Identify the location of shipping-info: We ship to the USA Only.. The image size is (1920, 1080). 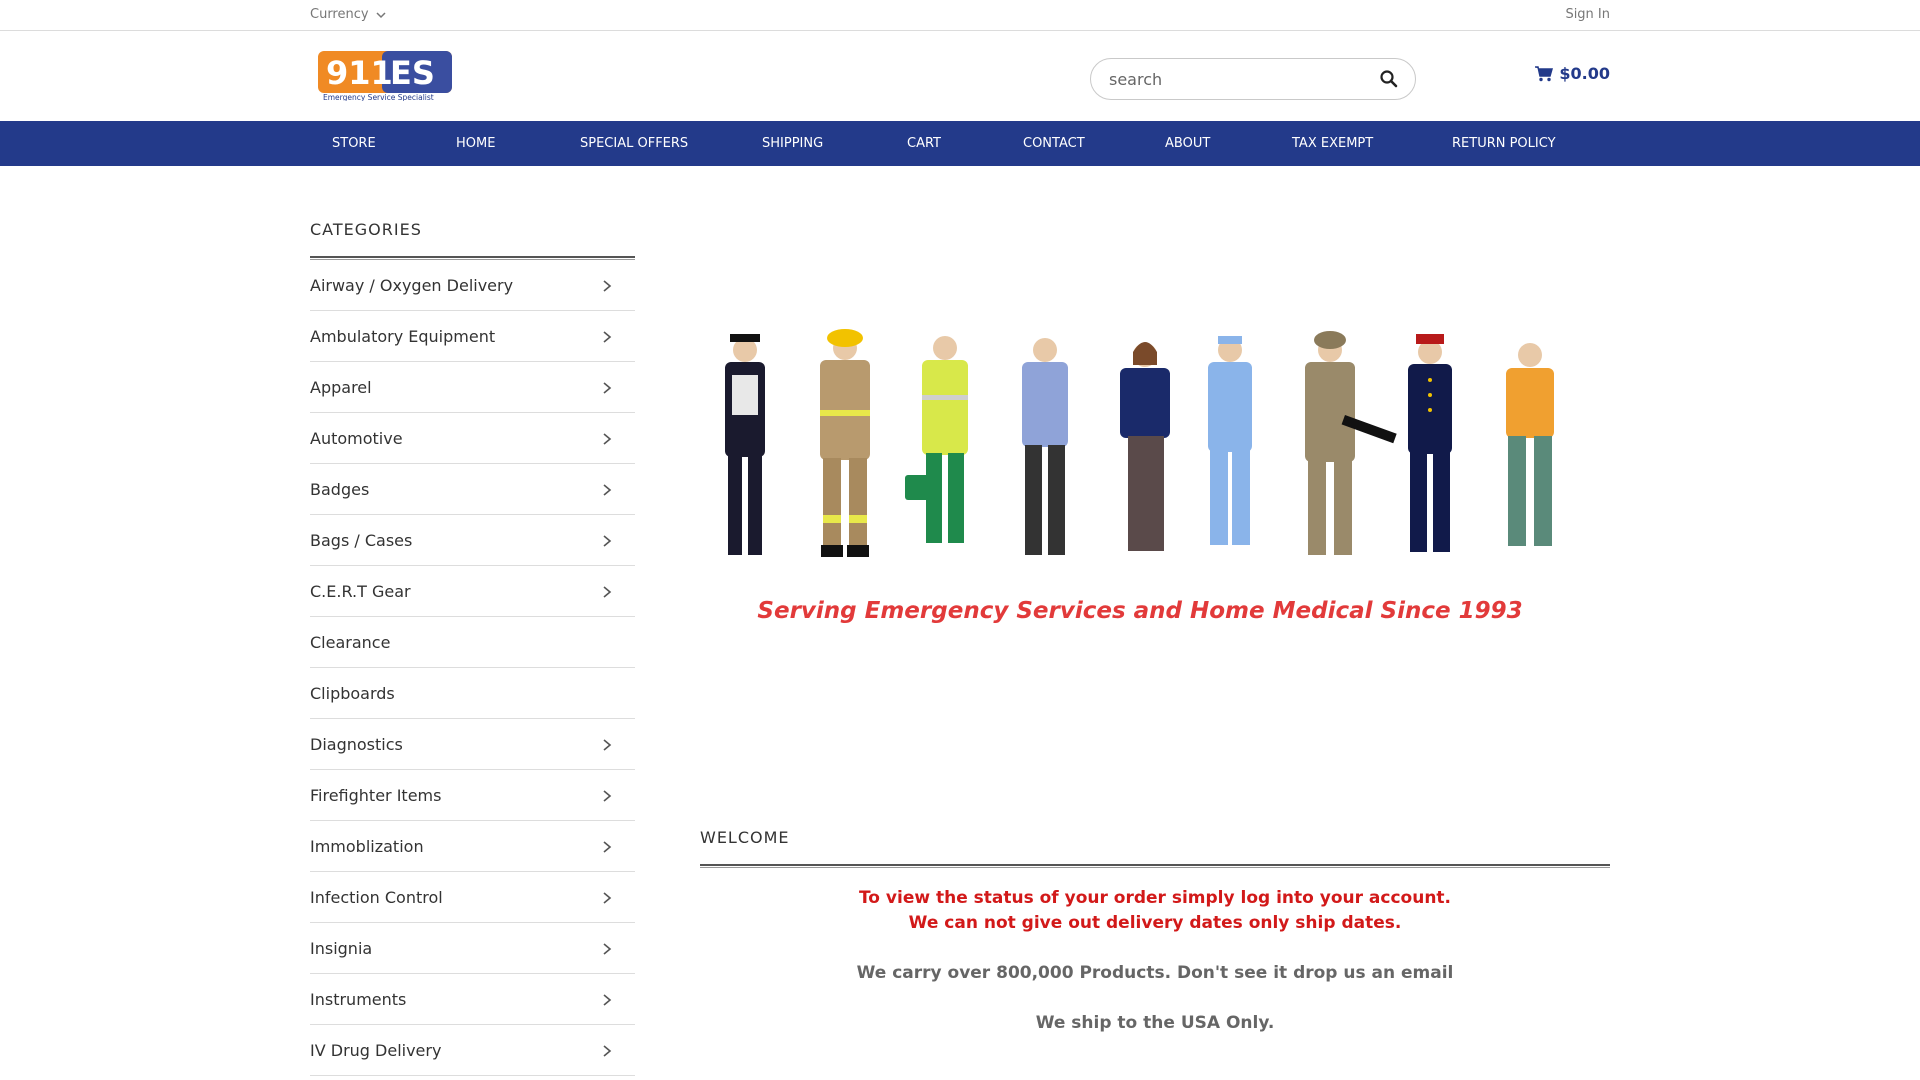
(1155, 1023).